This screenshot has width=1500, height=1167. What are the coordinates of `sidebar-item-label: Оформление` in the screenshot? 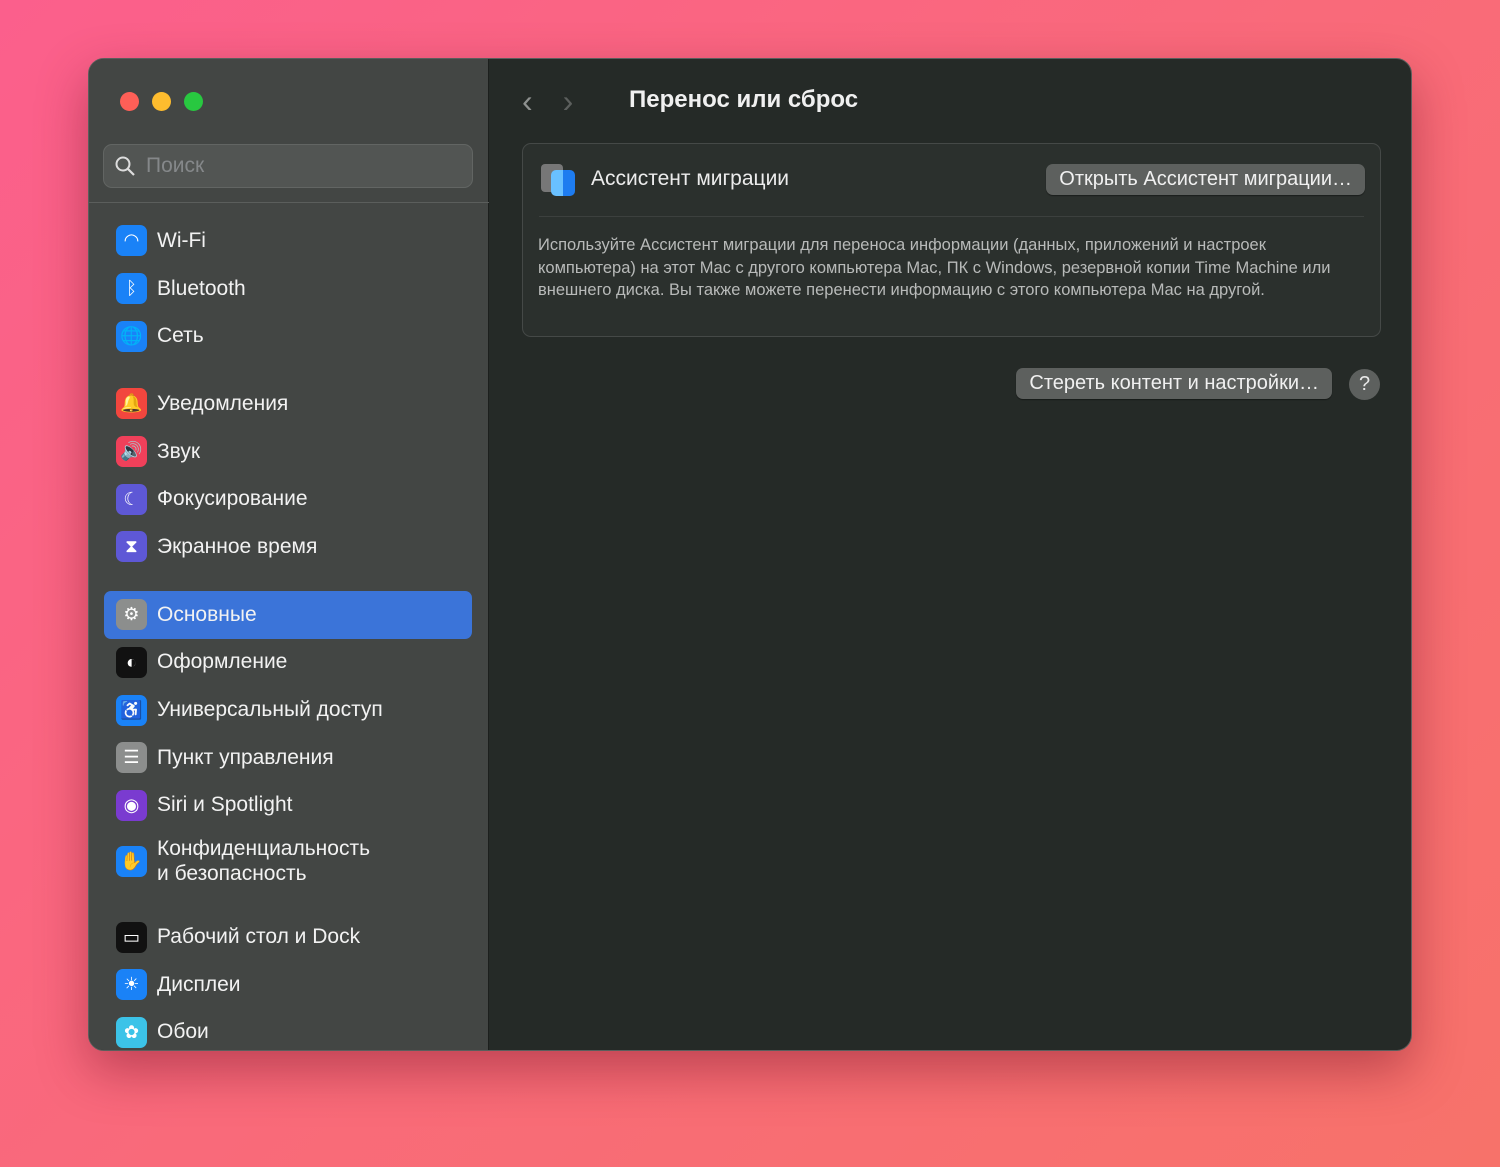 It's located at (222, 662).